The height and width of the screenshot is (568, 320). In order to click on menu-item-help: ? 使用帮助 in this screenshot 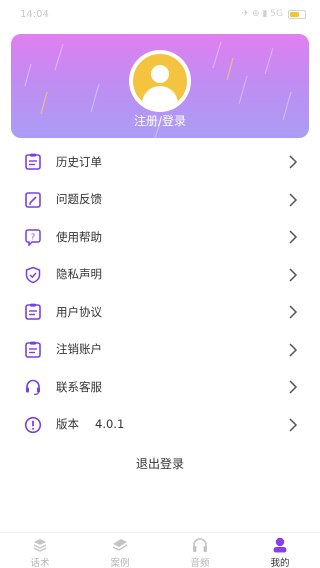, I will do `click(160, 237)`.